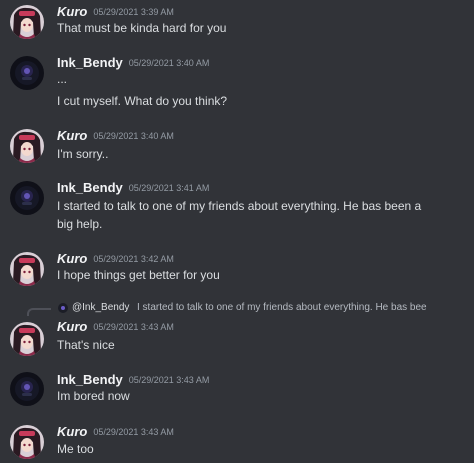  Describe the element at coordinates (142, 101) in the screenshot. I see `message-text: I cut myself. What do you think?` at that location.